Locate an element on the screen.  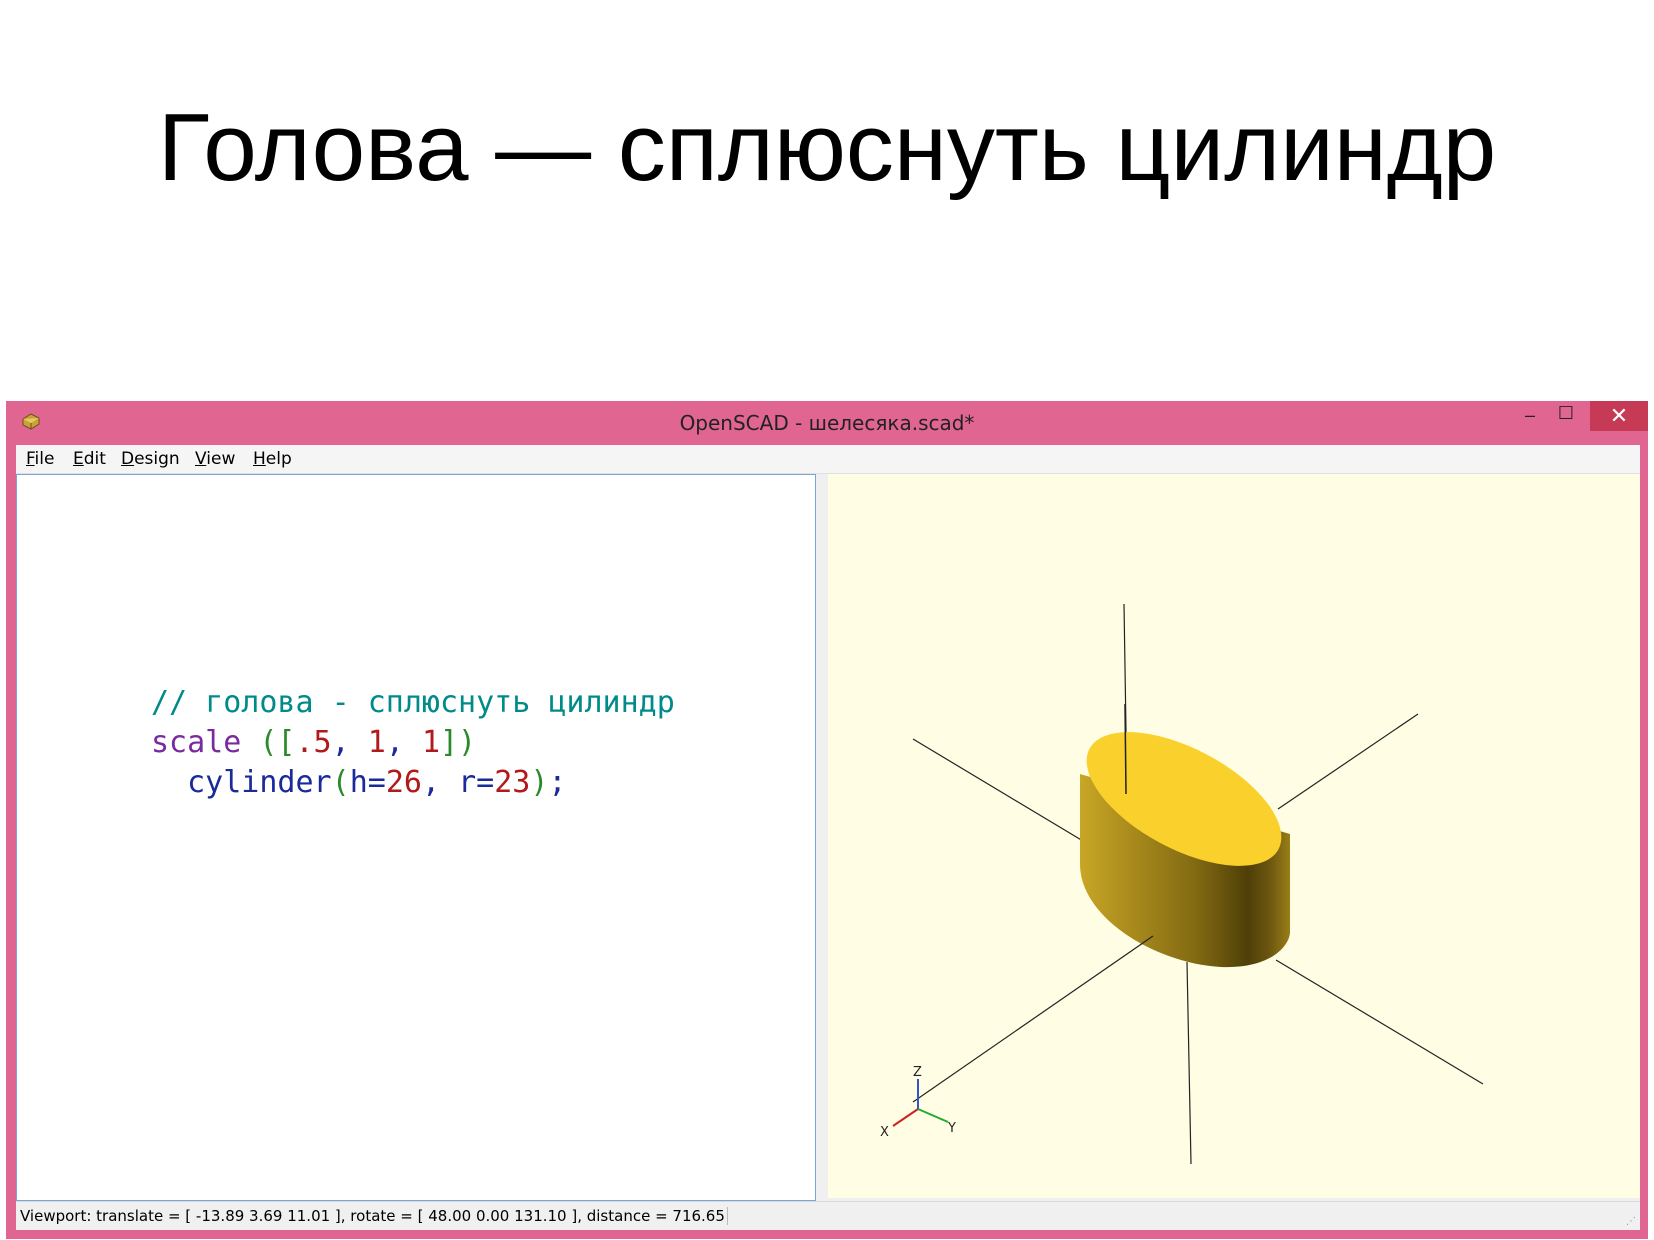
menu-bar: File Edit Design View Help is located at coordinates (828, 459).